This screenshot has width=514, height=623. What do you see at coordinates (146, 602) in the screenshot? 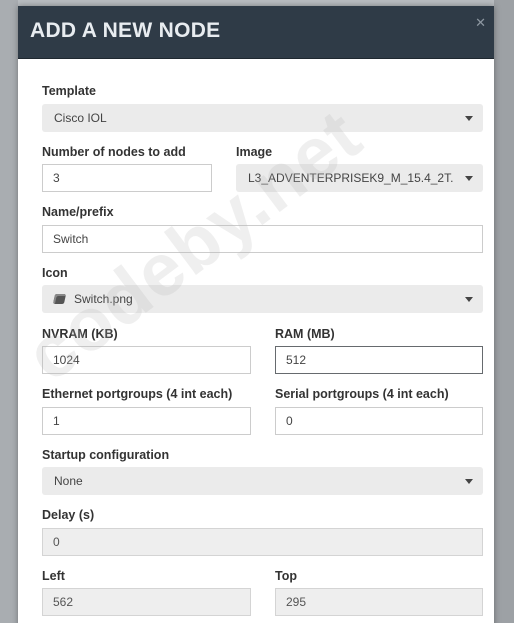
I see `left-input: 562` at bounding box center [146, 602].